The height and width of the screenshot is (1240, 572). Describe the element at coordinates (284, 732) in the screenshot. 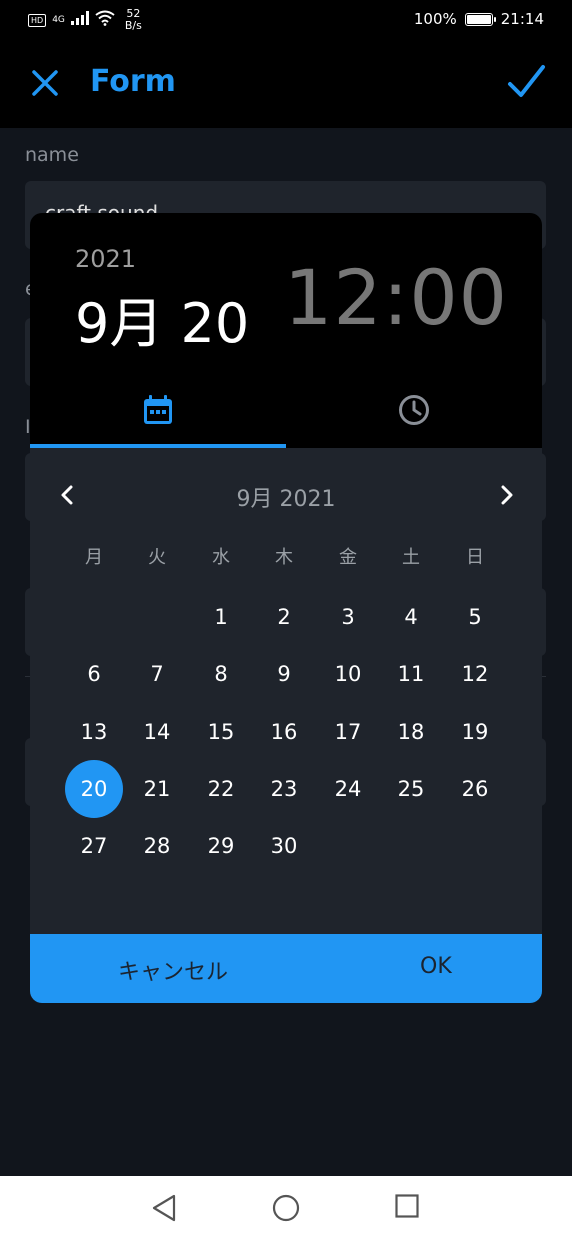

I see `calendar-day: 16` at that location.